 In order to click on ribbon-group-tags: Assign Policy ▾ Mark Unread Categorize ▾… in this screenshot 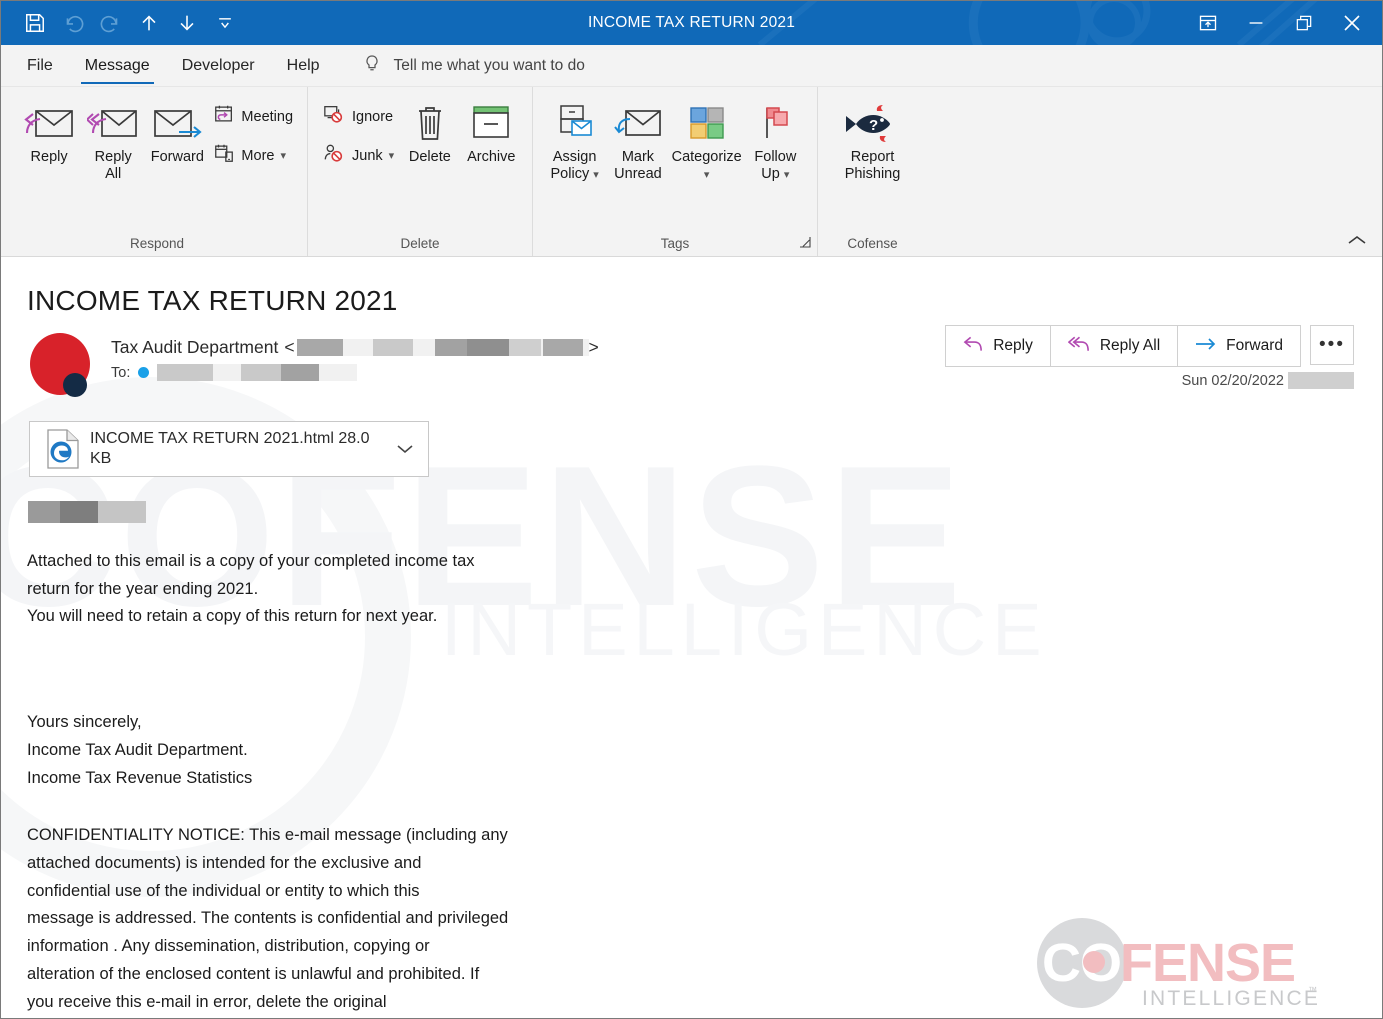, I will do `click(674, 171)`.